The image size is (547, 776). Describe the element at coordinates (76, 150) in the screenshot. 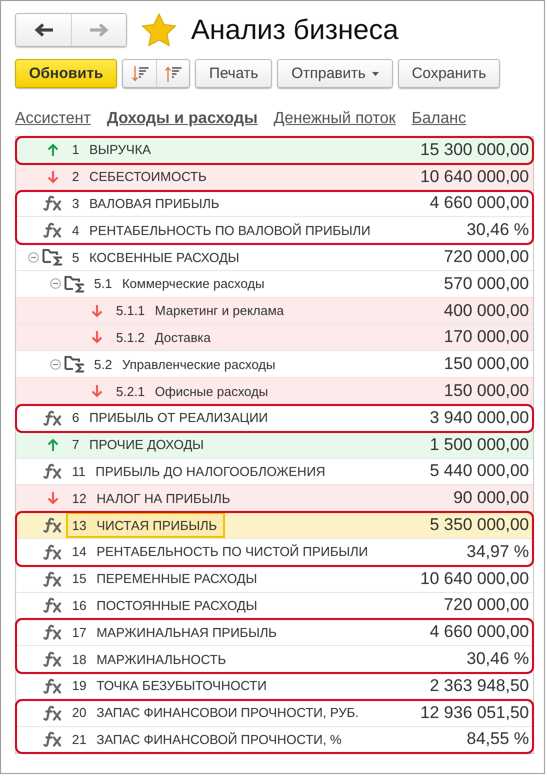

I see `row-number: 1` at that location.